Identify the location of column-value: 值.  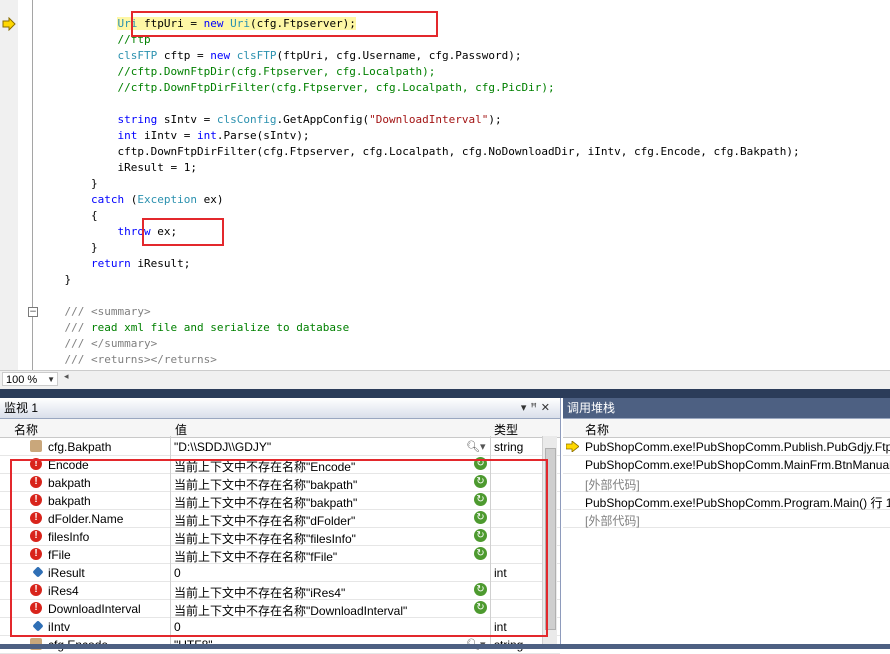
(181, 429).